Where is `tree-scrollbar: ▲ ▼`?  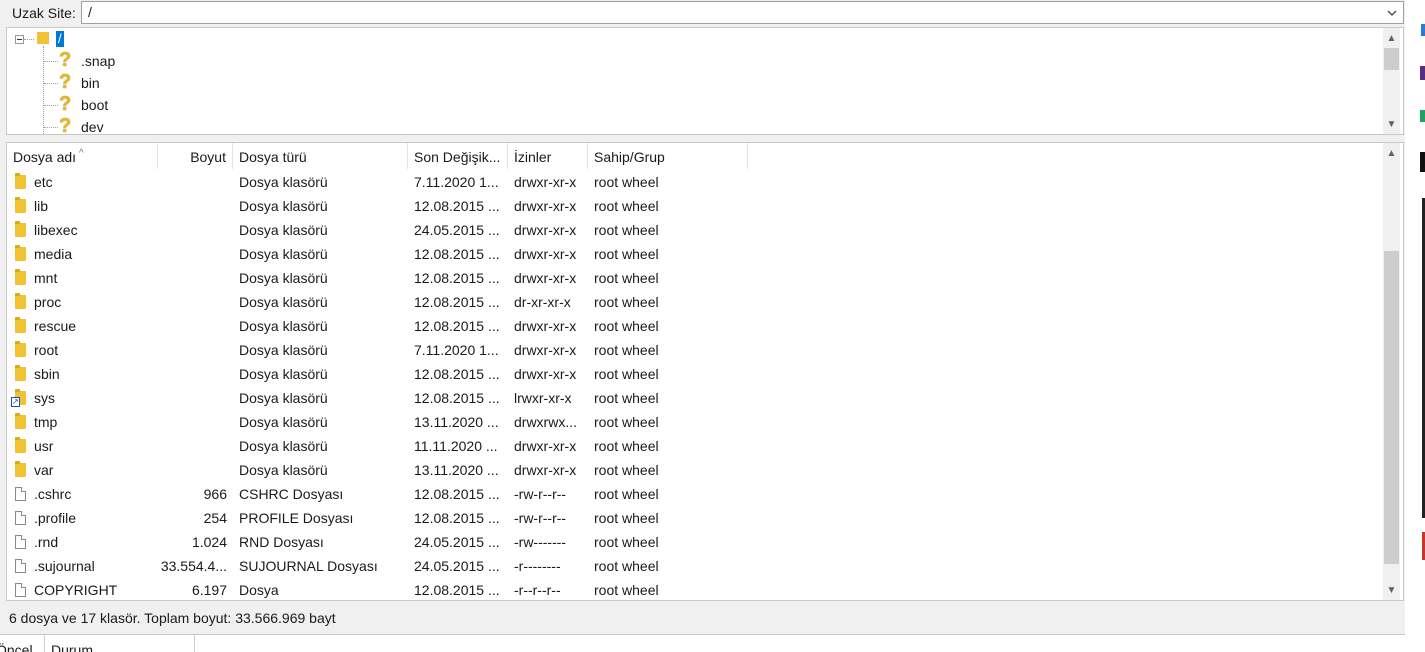
tree-scrollbar: ▲ ▼ is located at coordinates (1391, 81).